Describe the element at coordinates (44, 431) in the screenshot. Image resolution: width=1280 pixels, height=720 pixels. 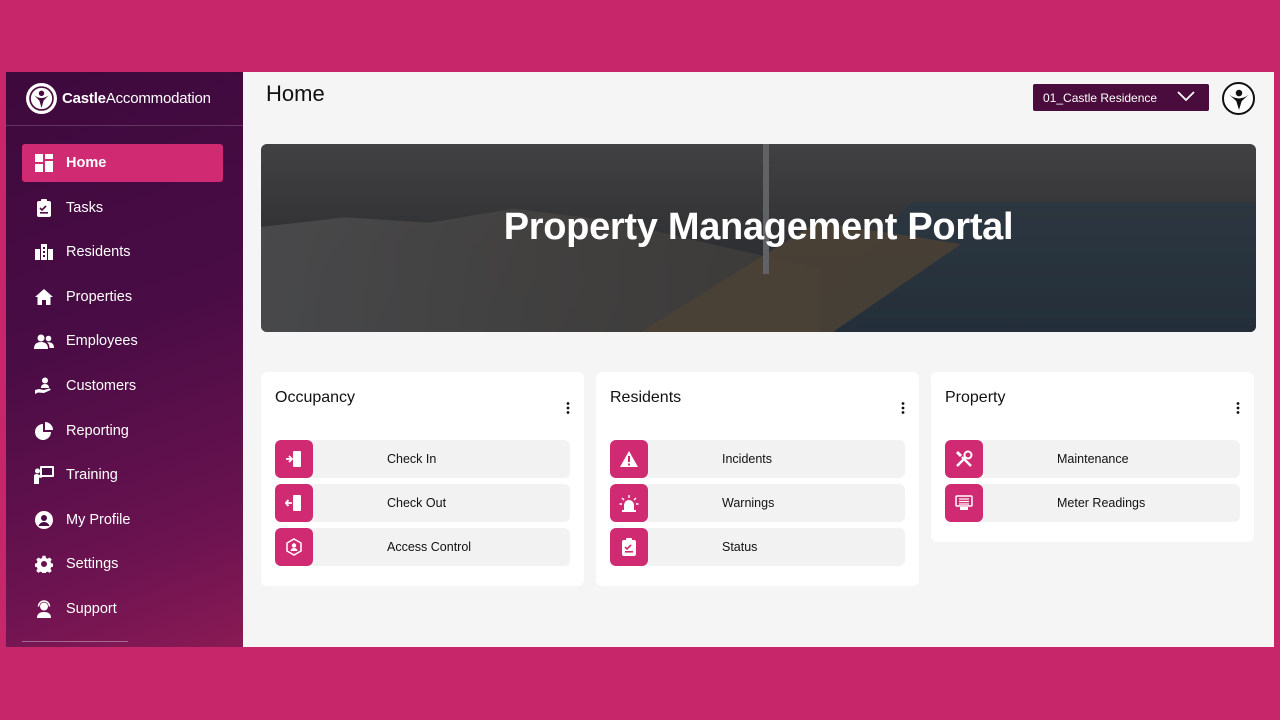
I see `pie-chart-icon` at that location.